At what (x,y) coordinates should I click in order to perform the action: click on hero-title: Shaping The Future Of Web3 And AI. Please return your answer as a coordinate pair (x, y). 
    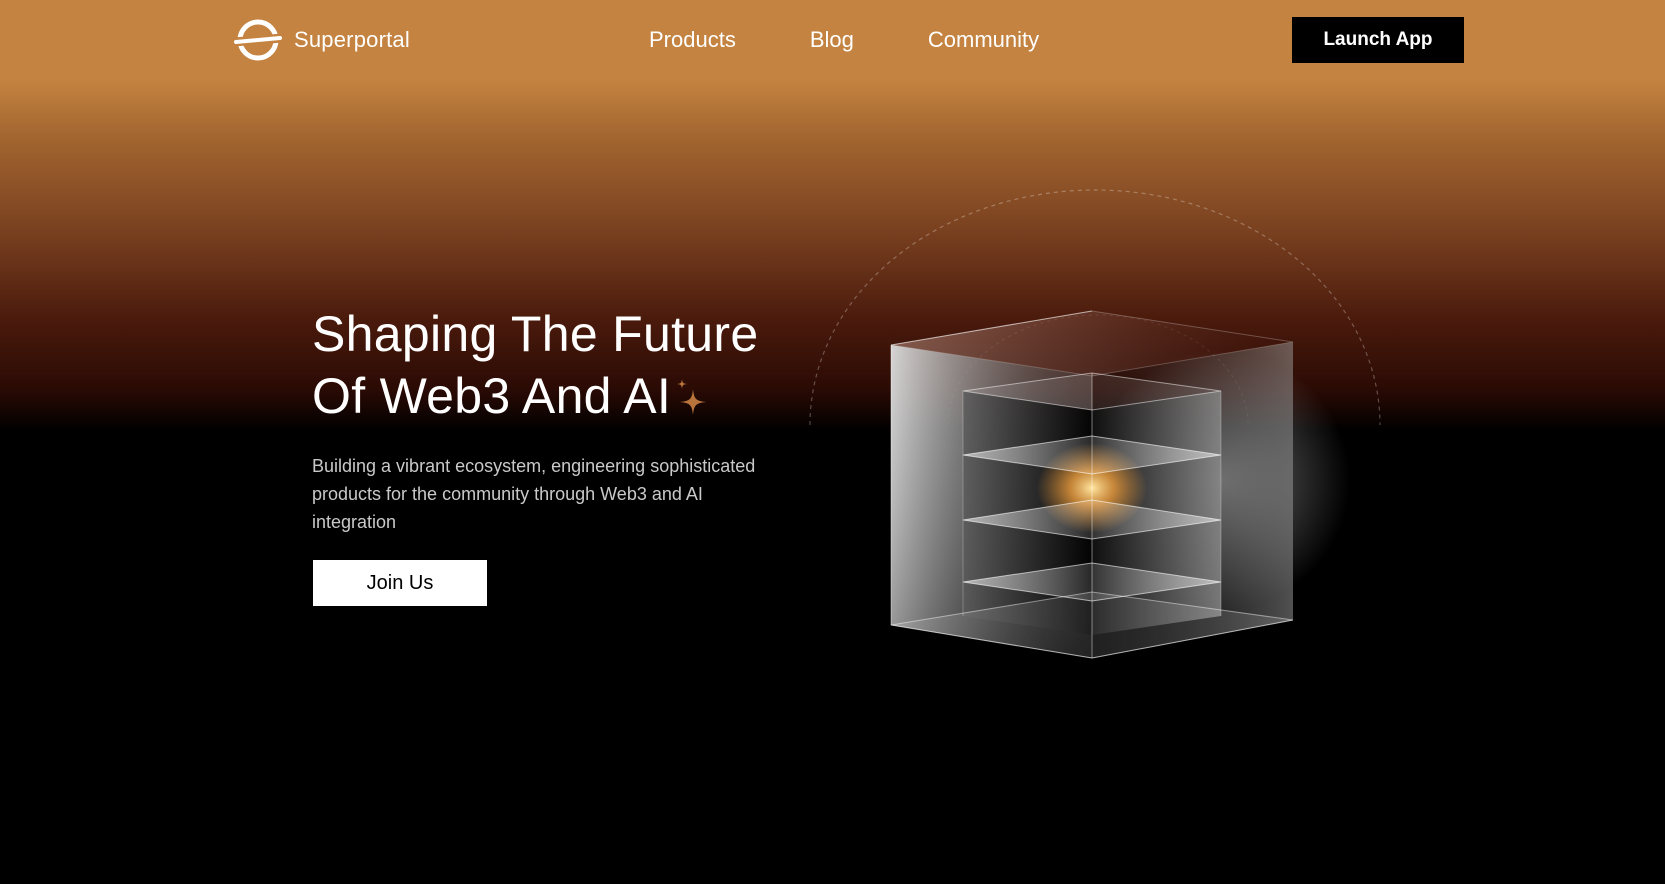
    Looking at the image, I should click on (572, 365).